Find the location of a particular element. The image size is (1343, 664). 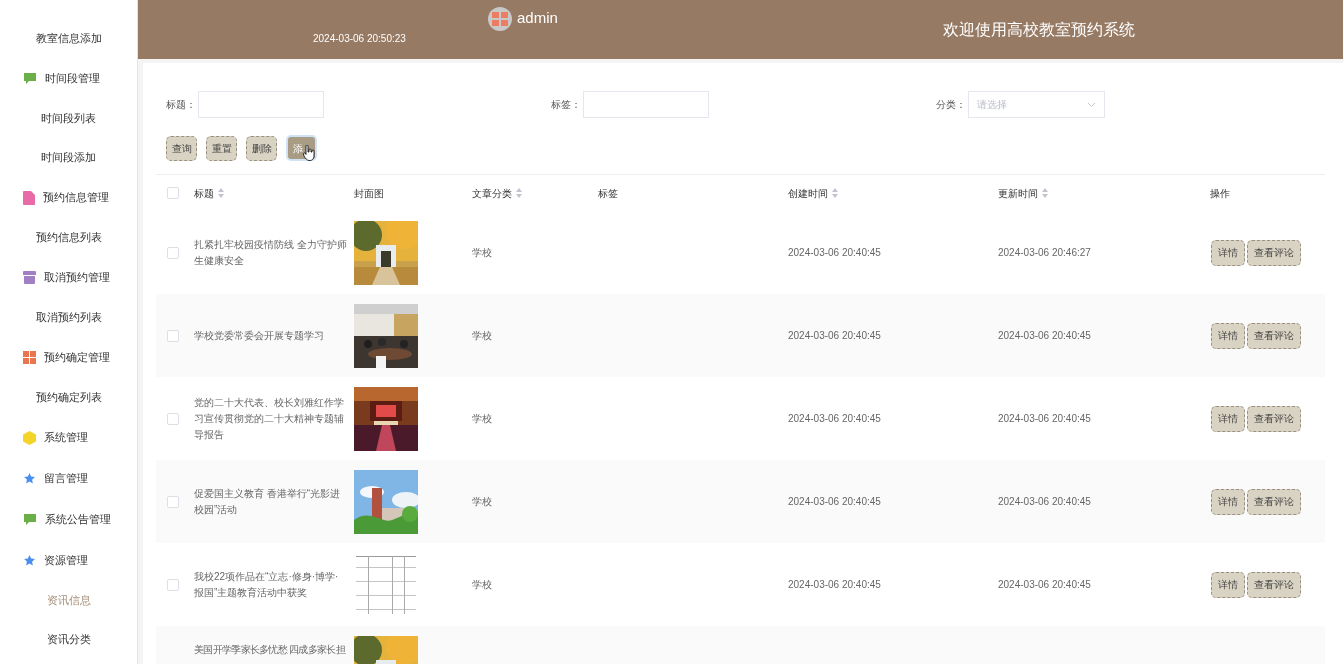

sidebar-item: 预约确定列表 is located at coordinates (68, 397).